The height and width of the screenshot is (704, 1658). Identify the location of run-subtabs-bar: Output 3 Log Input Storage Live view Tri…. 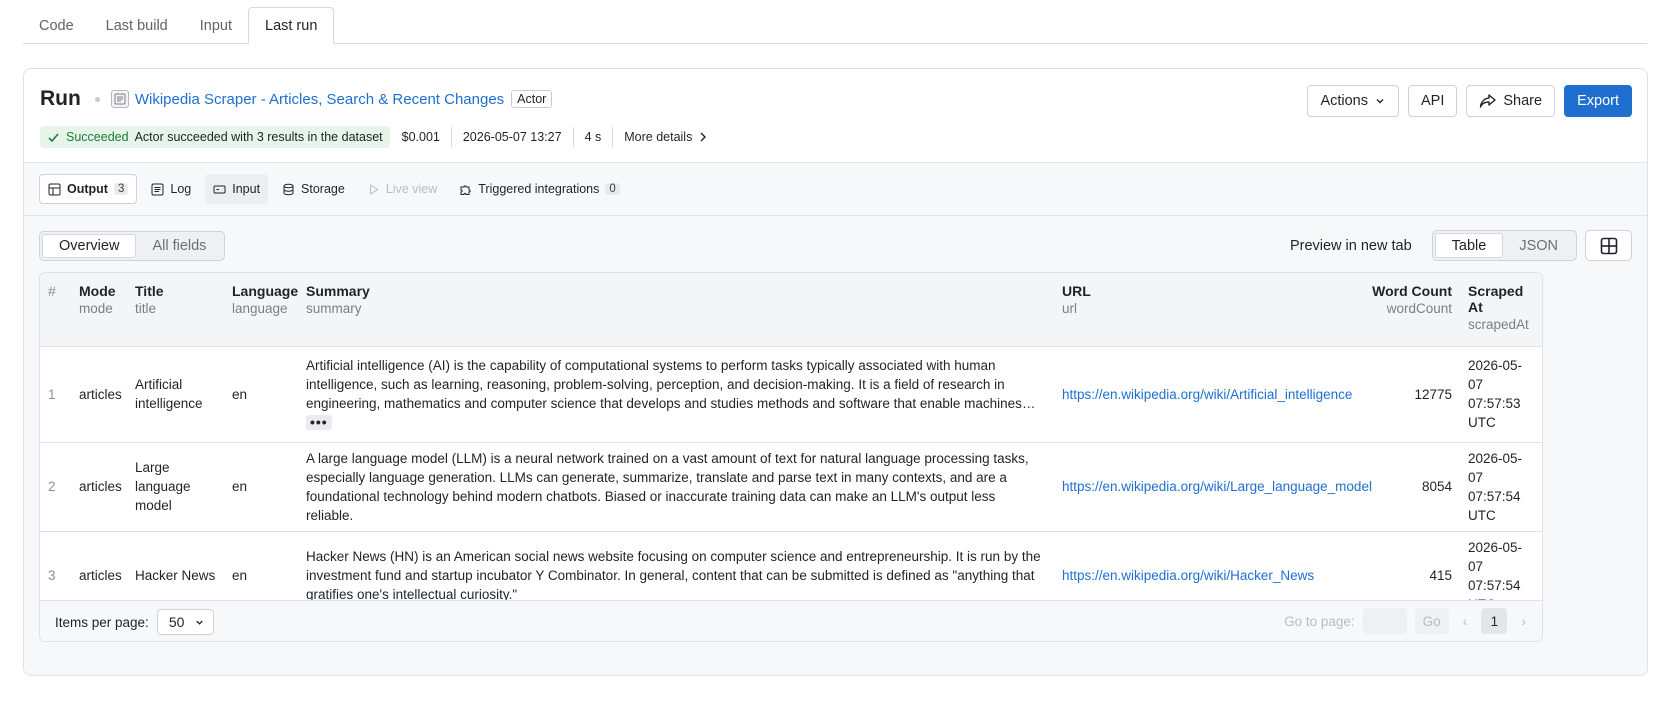
(835, 189).